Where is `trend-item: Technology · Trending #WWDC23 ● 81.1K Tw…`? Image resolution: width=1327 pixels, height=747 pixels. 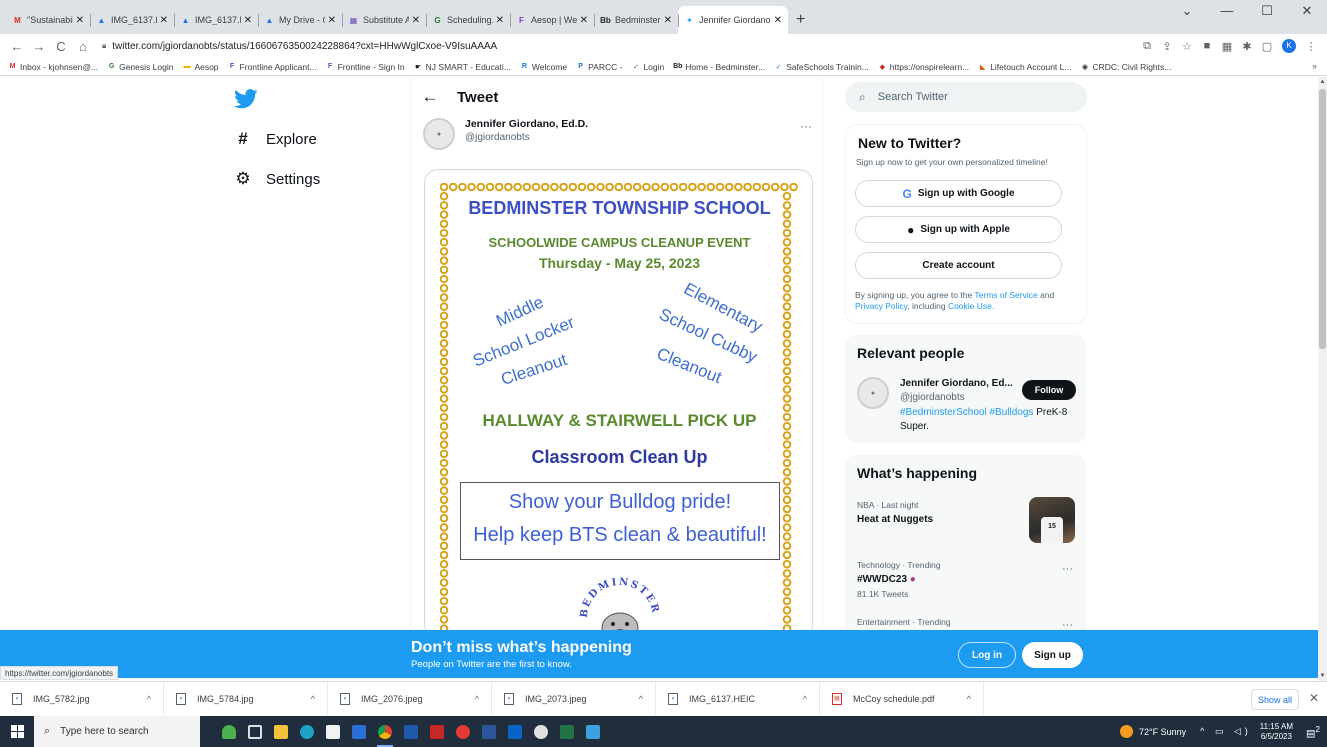 trend-item: Technology · Trending #WWDC23 ● 81.1K Tw… is located at coordinates (899, 579).